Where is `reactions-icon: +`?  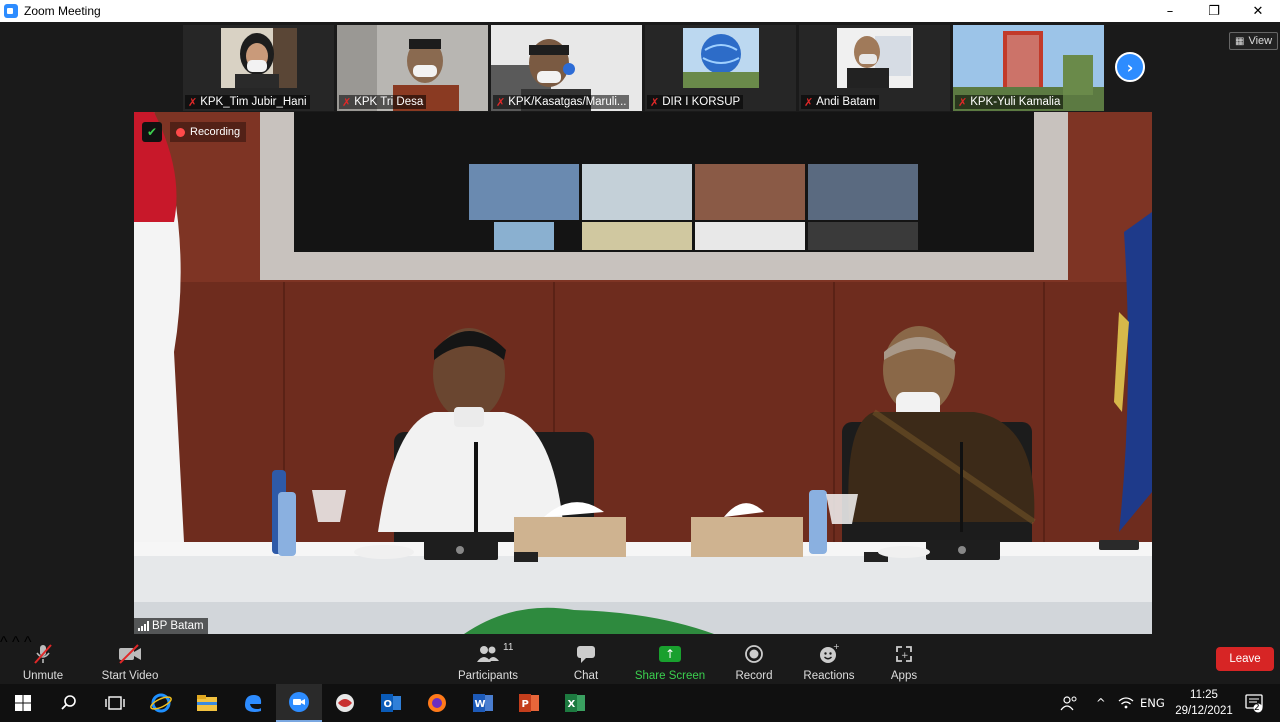
reactions-icon: + is located at coordinates (829, 654).